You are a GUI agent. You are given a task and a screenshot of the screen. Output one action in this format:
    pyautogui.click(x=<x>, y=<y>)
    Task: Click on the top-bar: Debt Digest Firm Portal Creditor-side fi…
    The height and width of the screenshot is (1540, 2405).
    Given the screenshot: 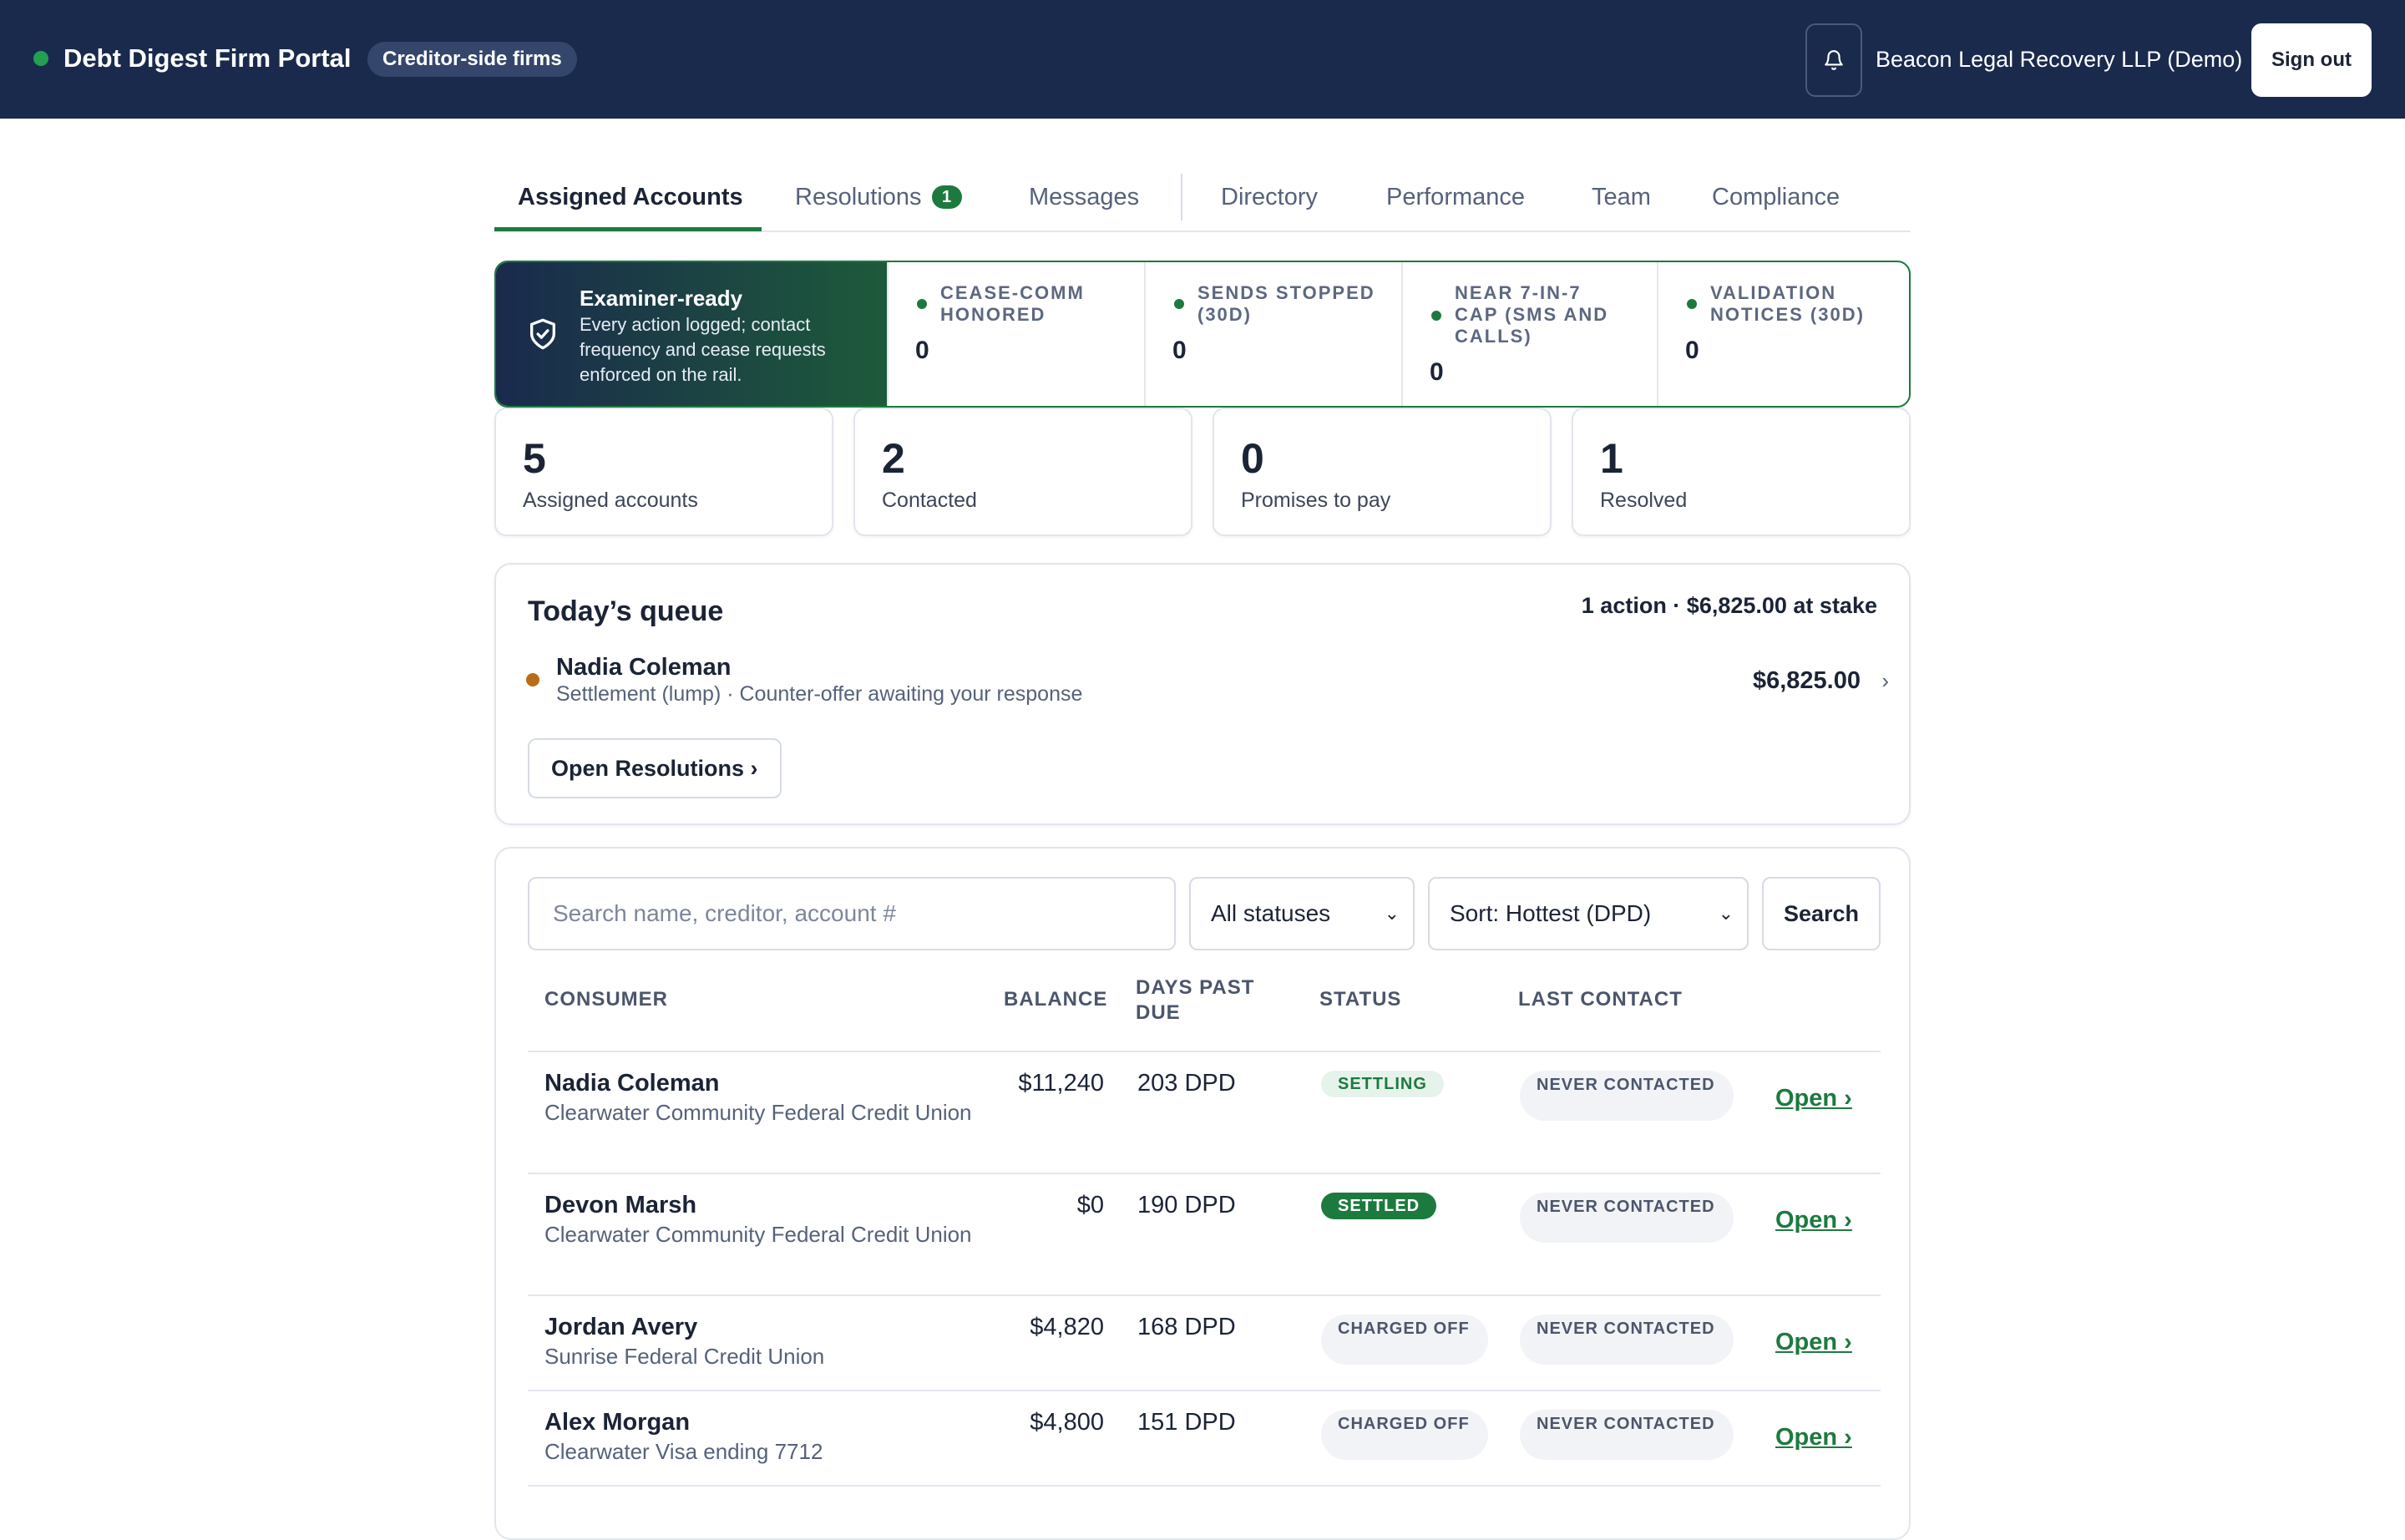 What is the action you would take?
    pyautogui.click(x=1202, y=60)
    